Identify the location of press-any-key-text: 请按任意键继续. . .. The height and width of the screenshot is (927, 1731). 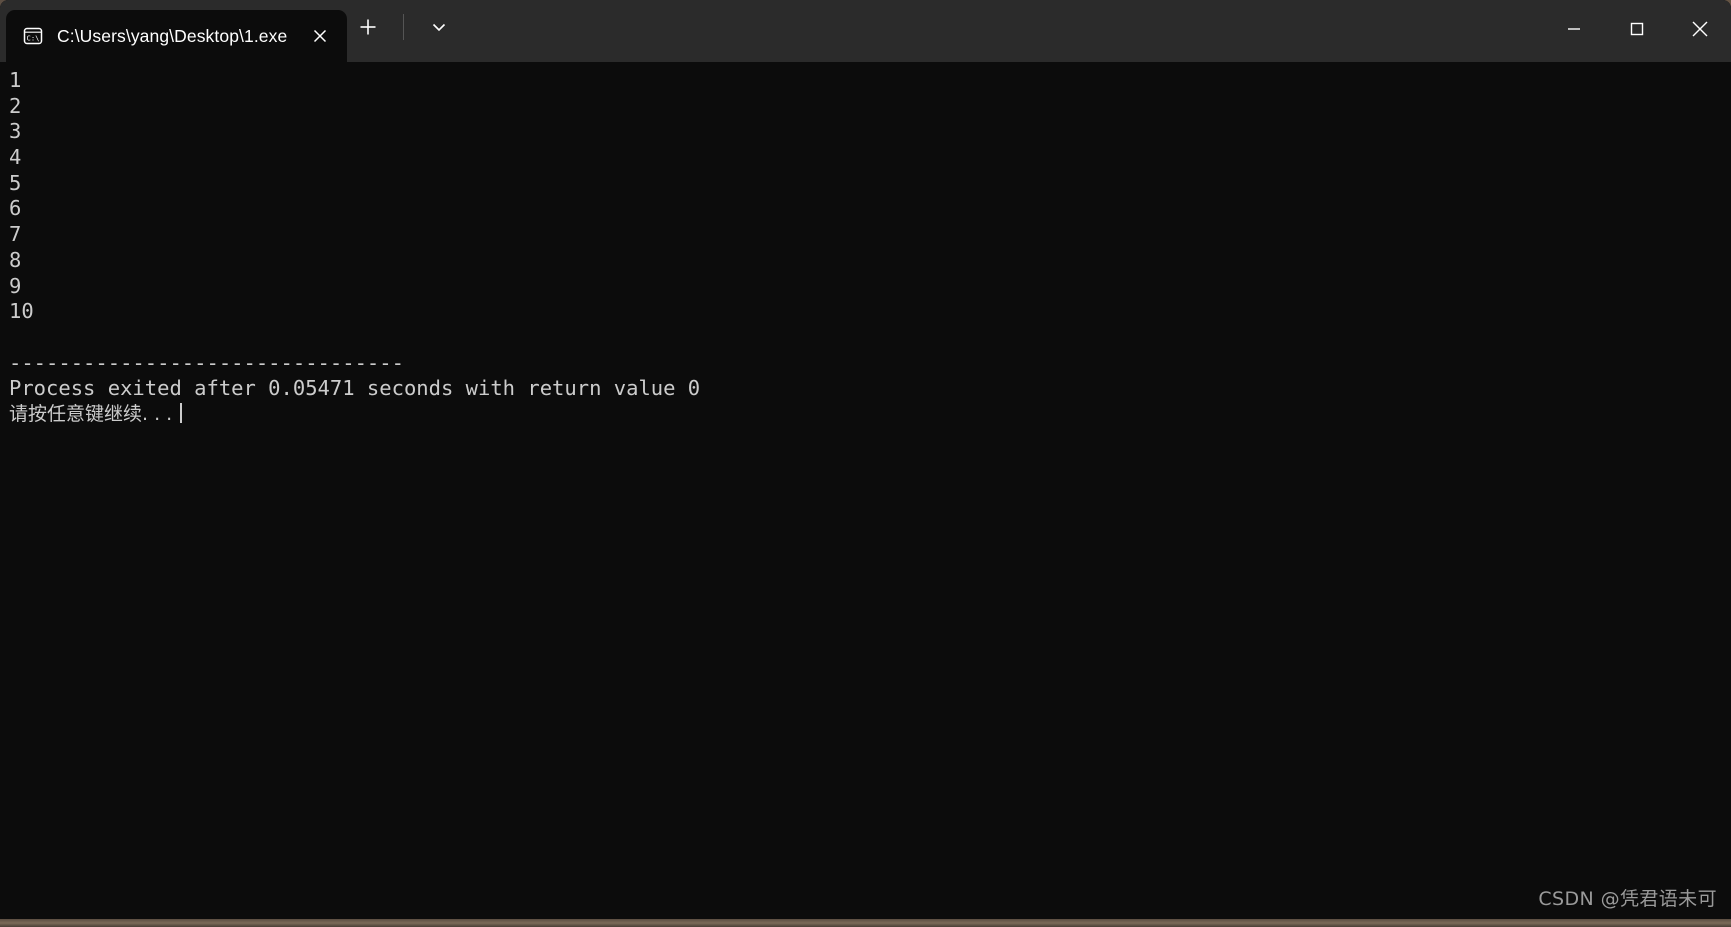
(91, 413).